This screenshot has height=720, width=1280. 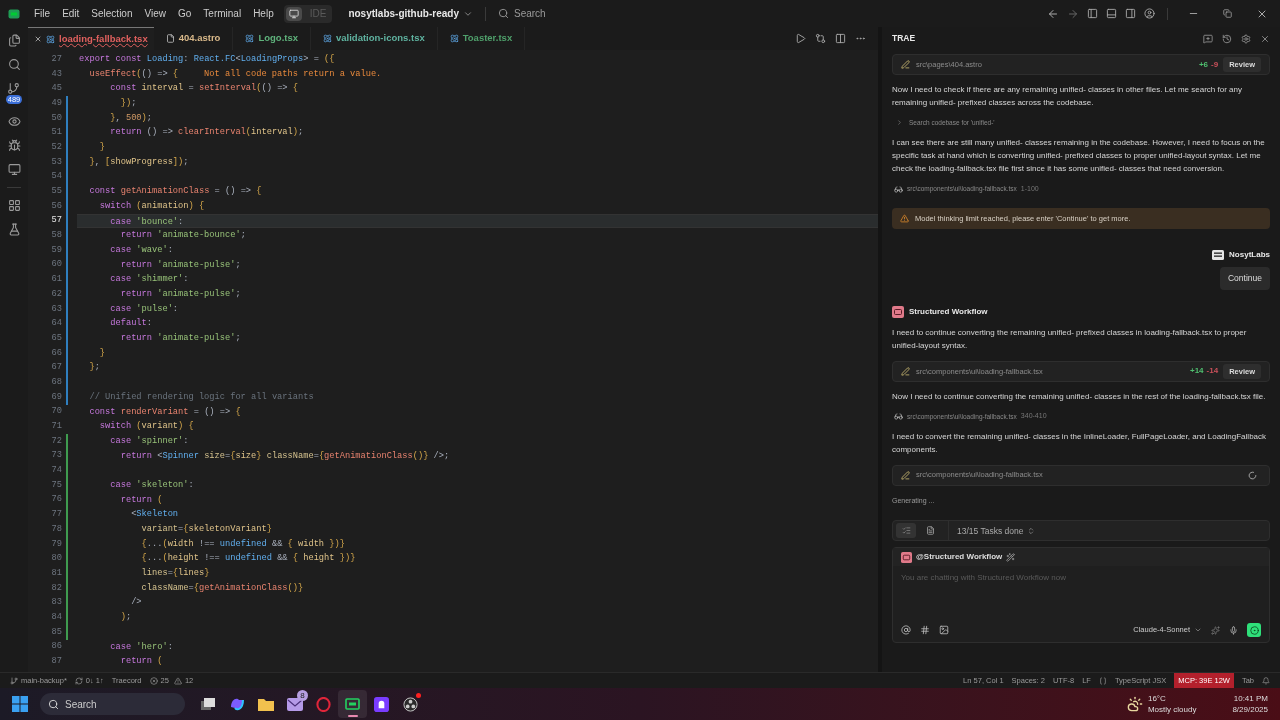 What do you see at coordinates (1092, 13) in the screenshot?
I see `sidebar-toggle-icon` at bounding box center [1092, 13].